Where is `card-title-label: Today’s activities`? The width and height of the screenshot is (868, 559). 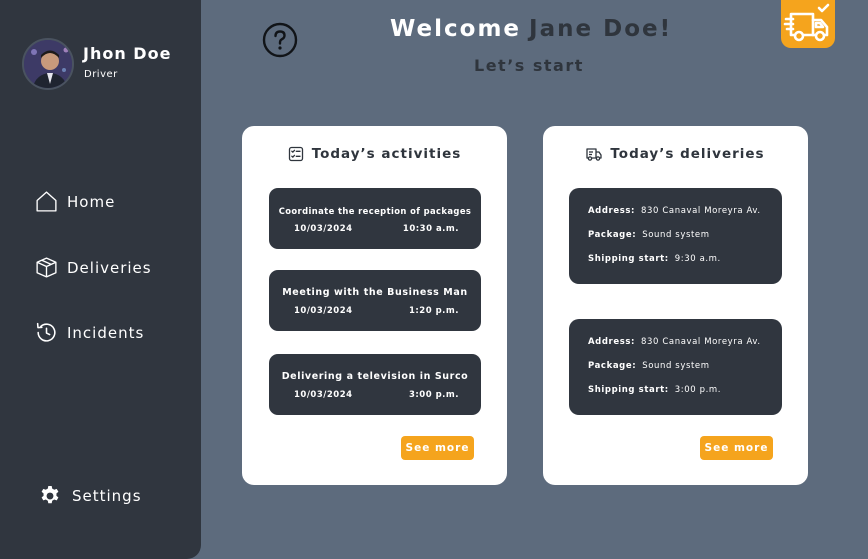
card-title-label: Today’s activities is located at coordinates (386, 154).